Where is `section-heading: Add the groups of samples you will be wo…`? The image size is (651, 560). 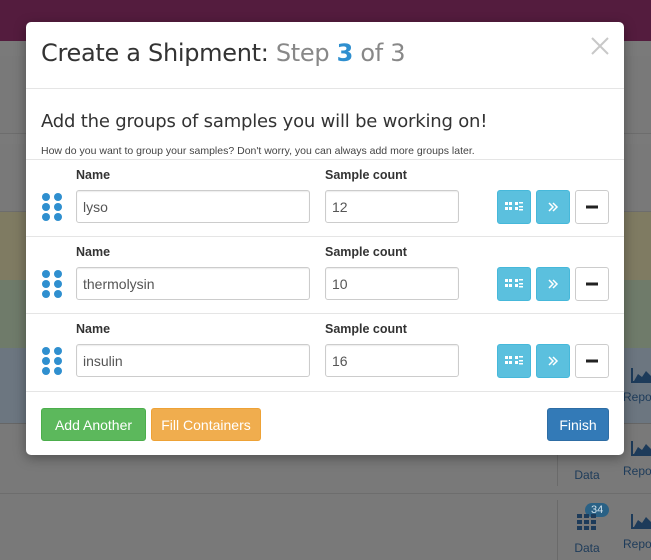 section-heading: Add the groups of samples you will be wo… is located at coordinates (264, 121).